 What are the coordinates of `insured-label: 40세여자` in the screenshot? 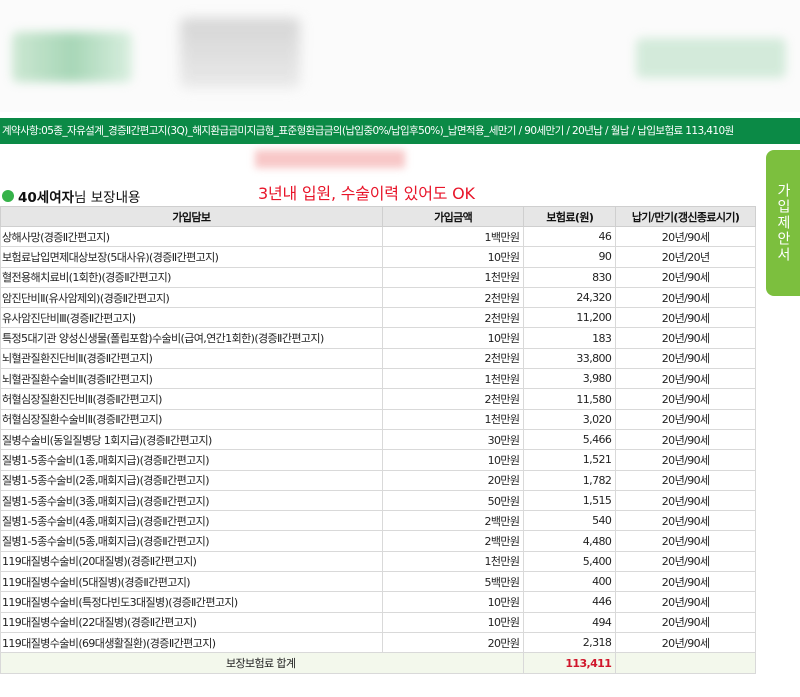 It's located at (46, 198).